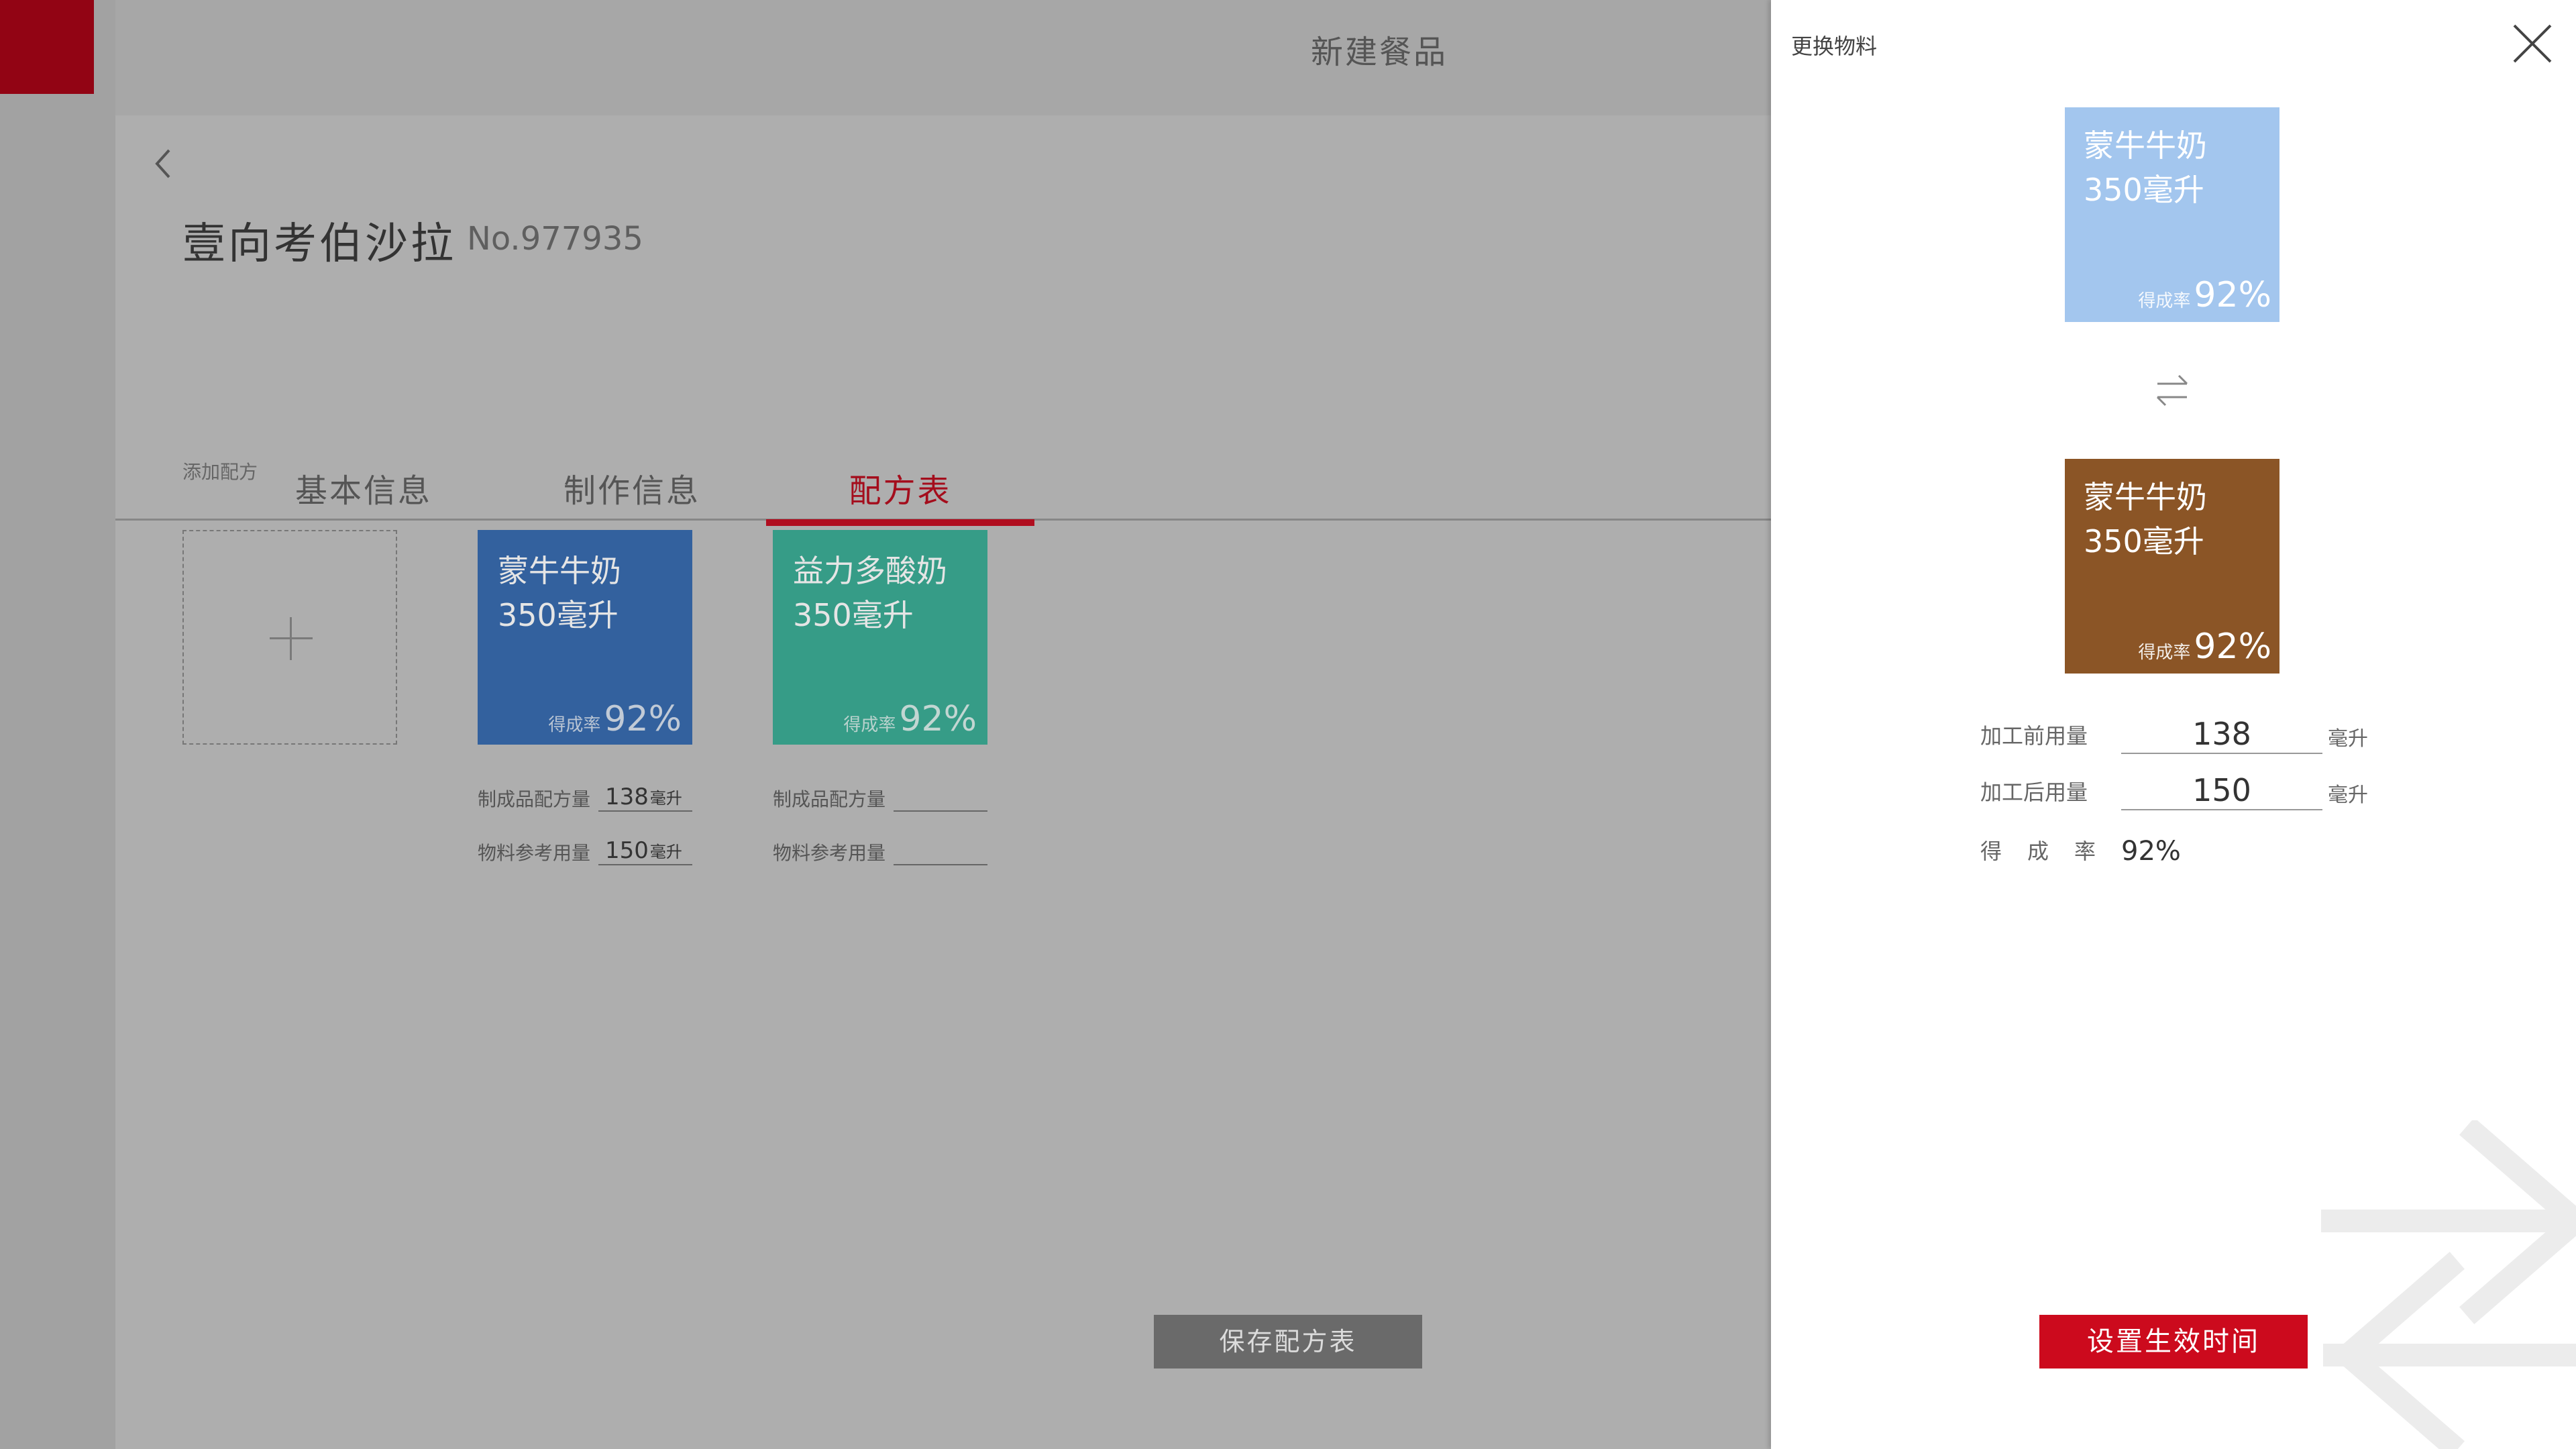 The width and height of the screenshot is (2576, 1449). I want to click on recipe-amount-row: 制成品配方量, so click(880, 795).